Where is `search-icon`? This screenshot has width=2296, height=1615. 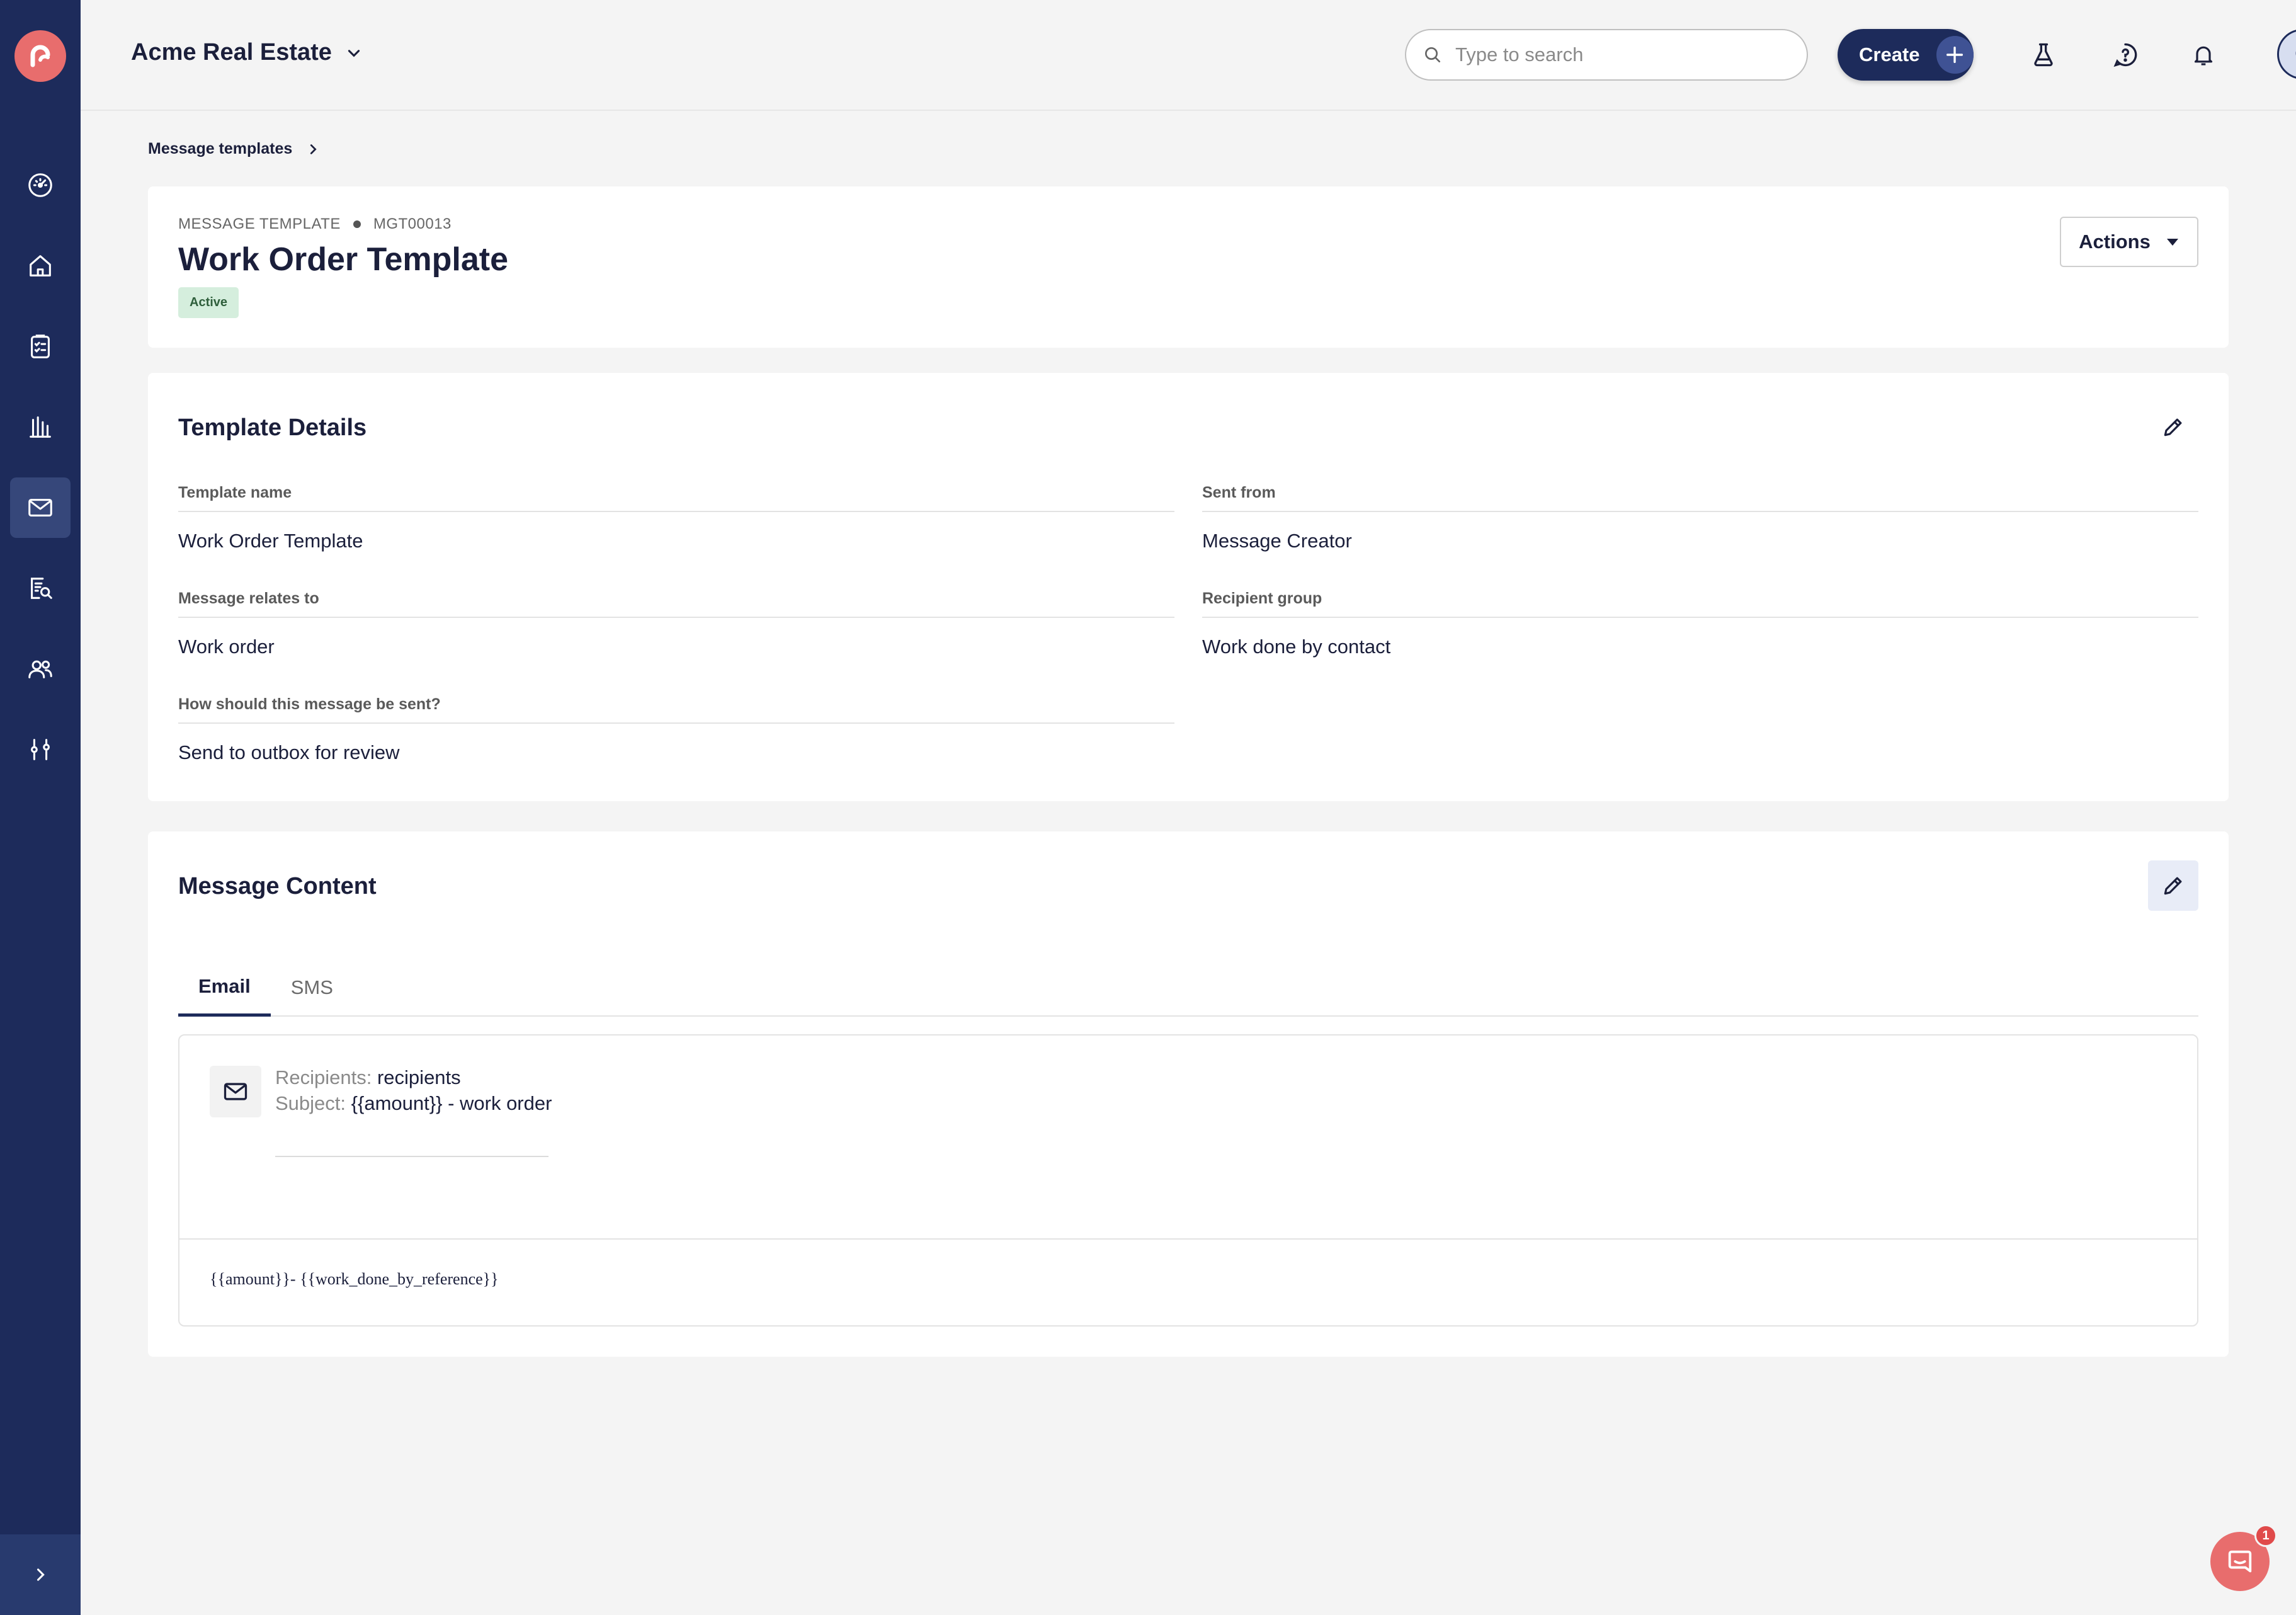 search-icon is located at coordinates (1433, 54).